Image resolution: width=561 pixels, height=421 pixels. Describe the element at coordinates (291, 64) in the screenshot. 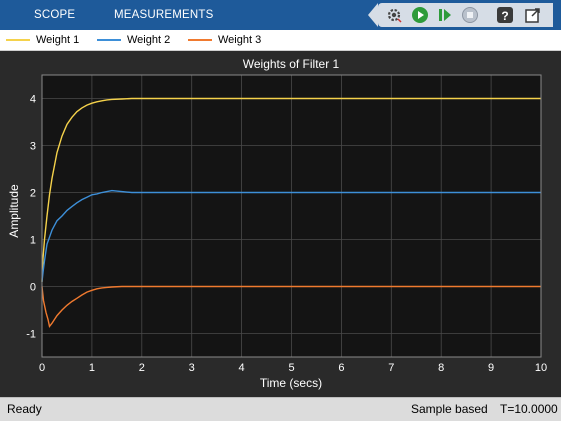

I see `chart-title: Weights of Filter 1` at that location.